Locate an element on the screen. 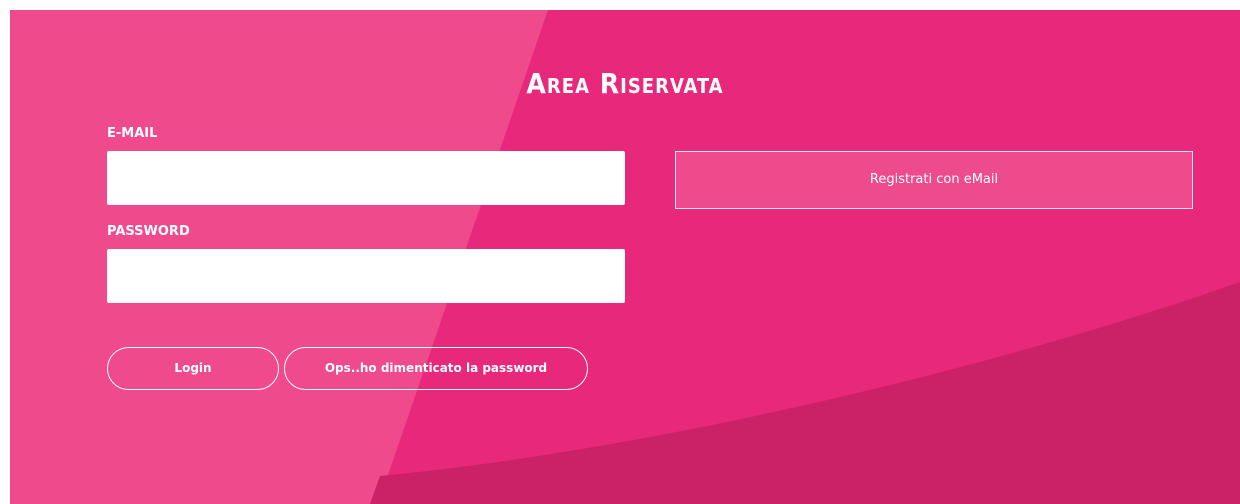  password-field is located at coordinates (366, 276).